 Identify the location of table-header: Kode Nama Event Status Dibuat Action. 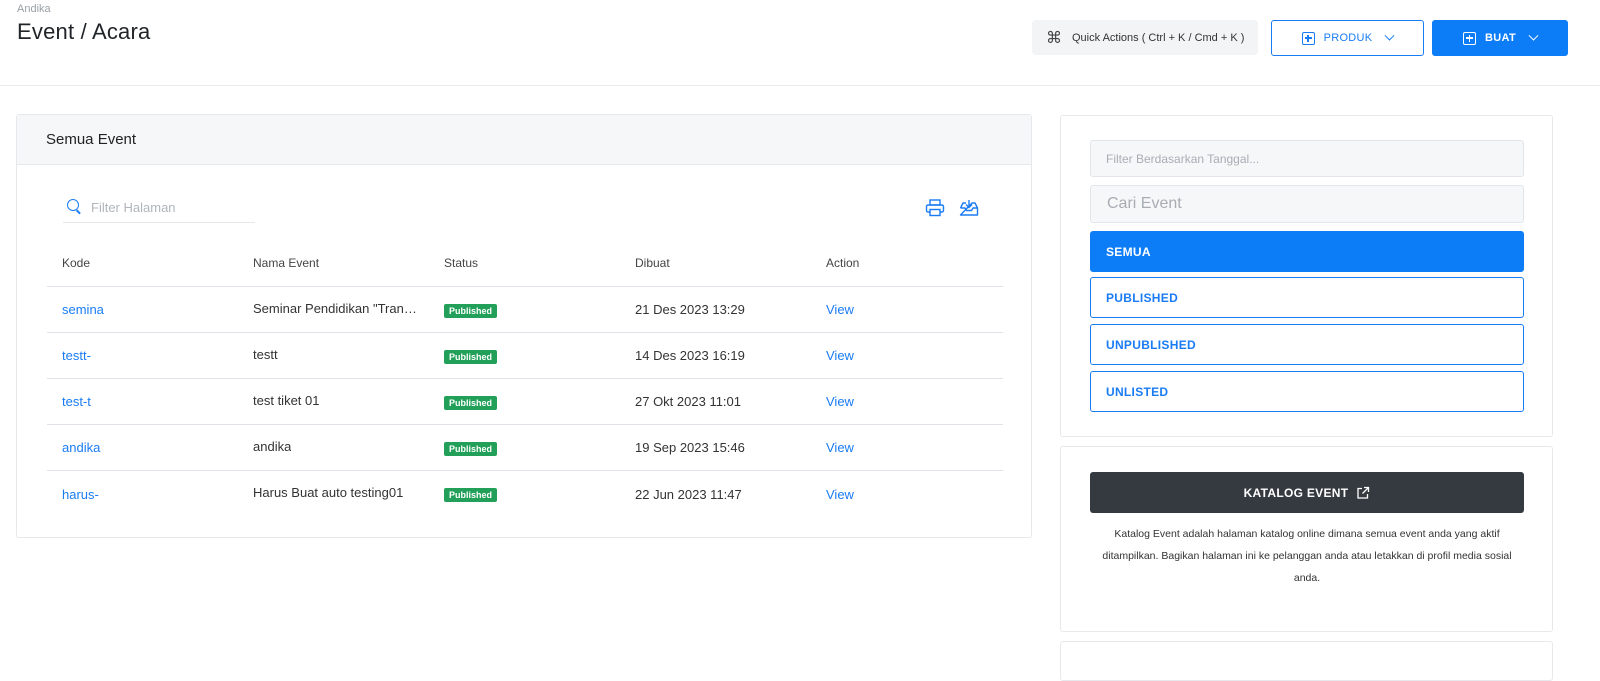
(525, 263).